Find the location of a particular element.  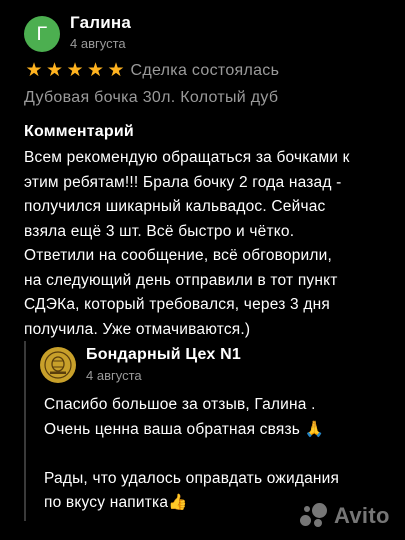

reply-header: Бондарный Цех N1 4 августа is located at coordinates (140, 365).